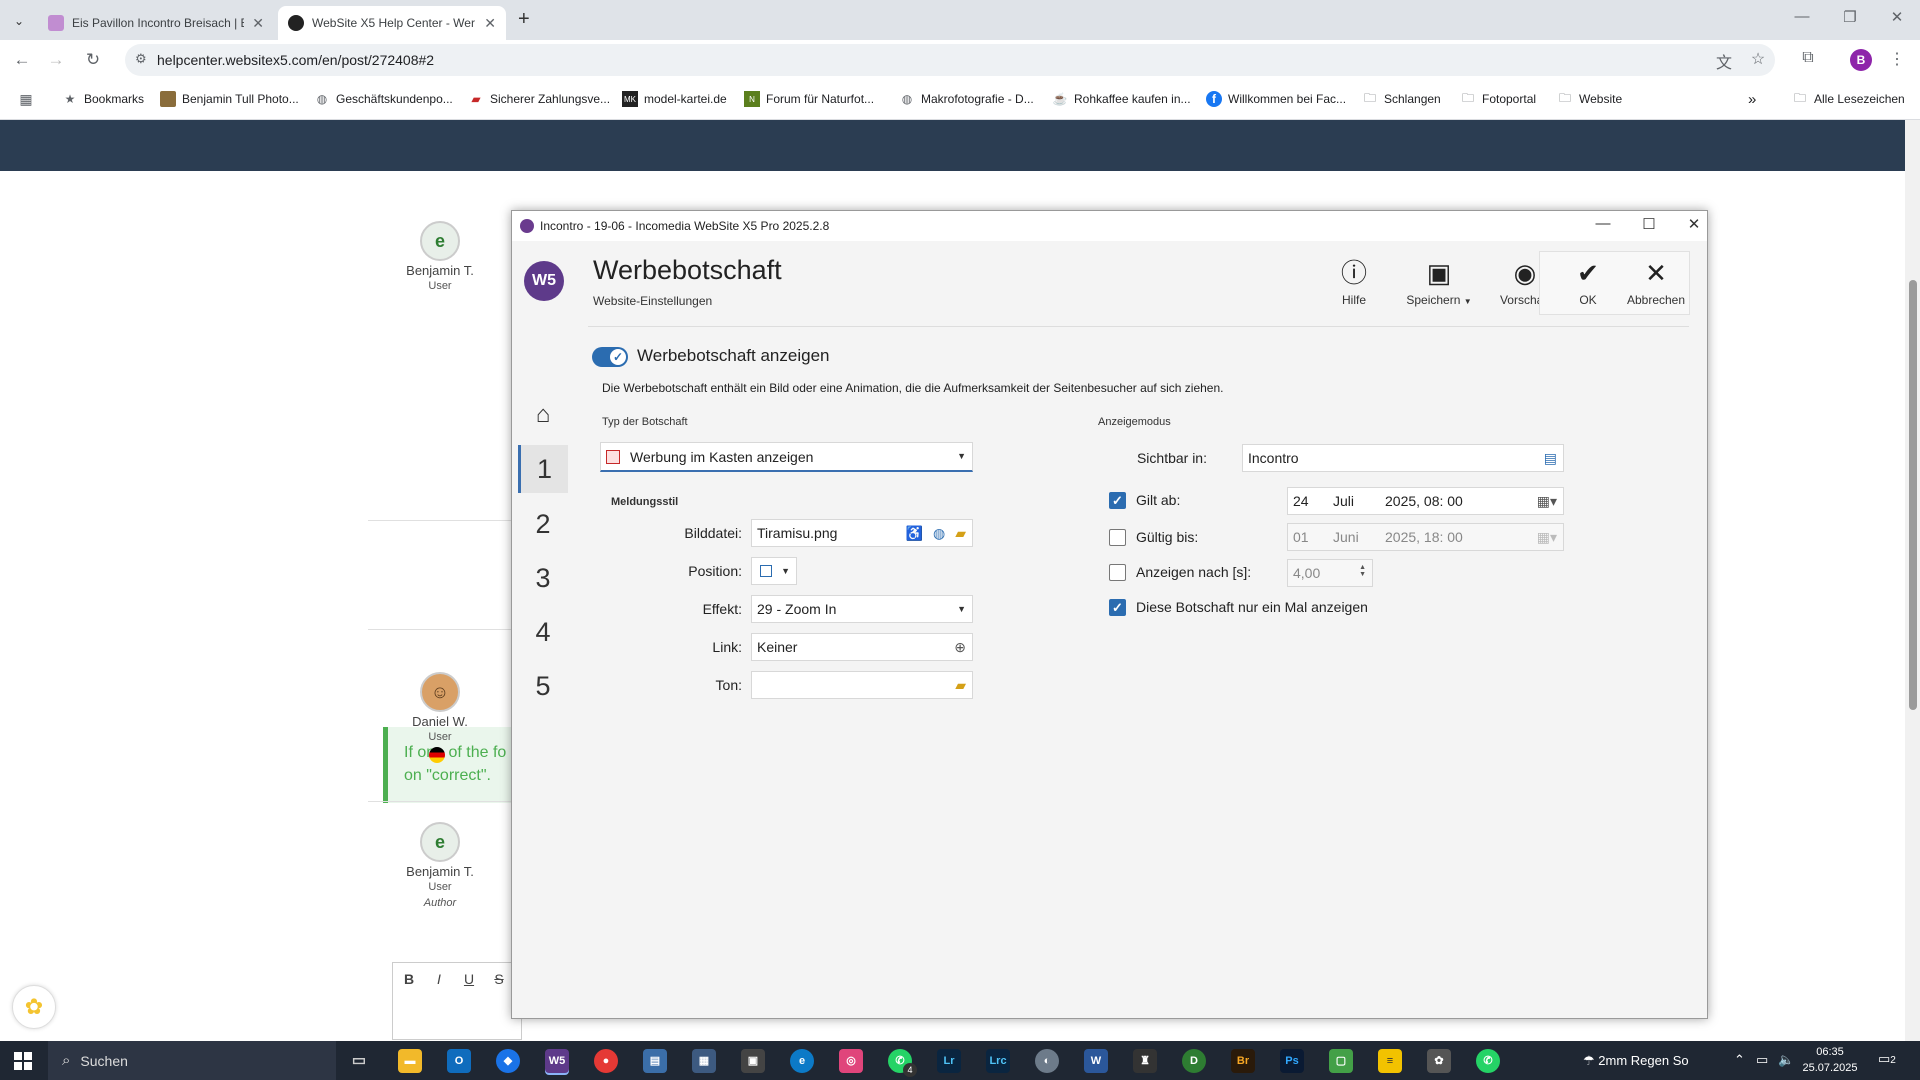  What do you see at coordinates (862, 647) in the screenshot?
I see `link-field: Keiner ⊕` at bounding box center [862, 647].